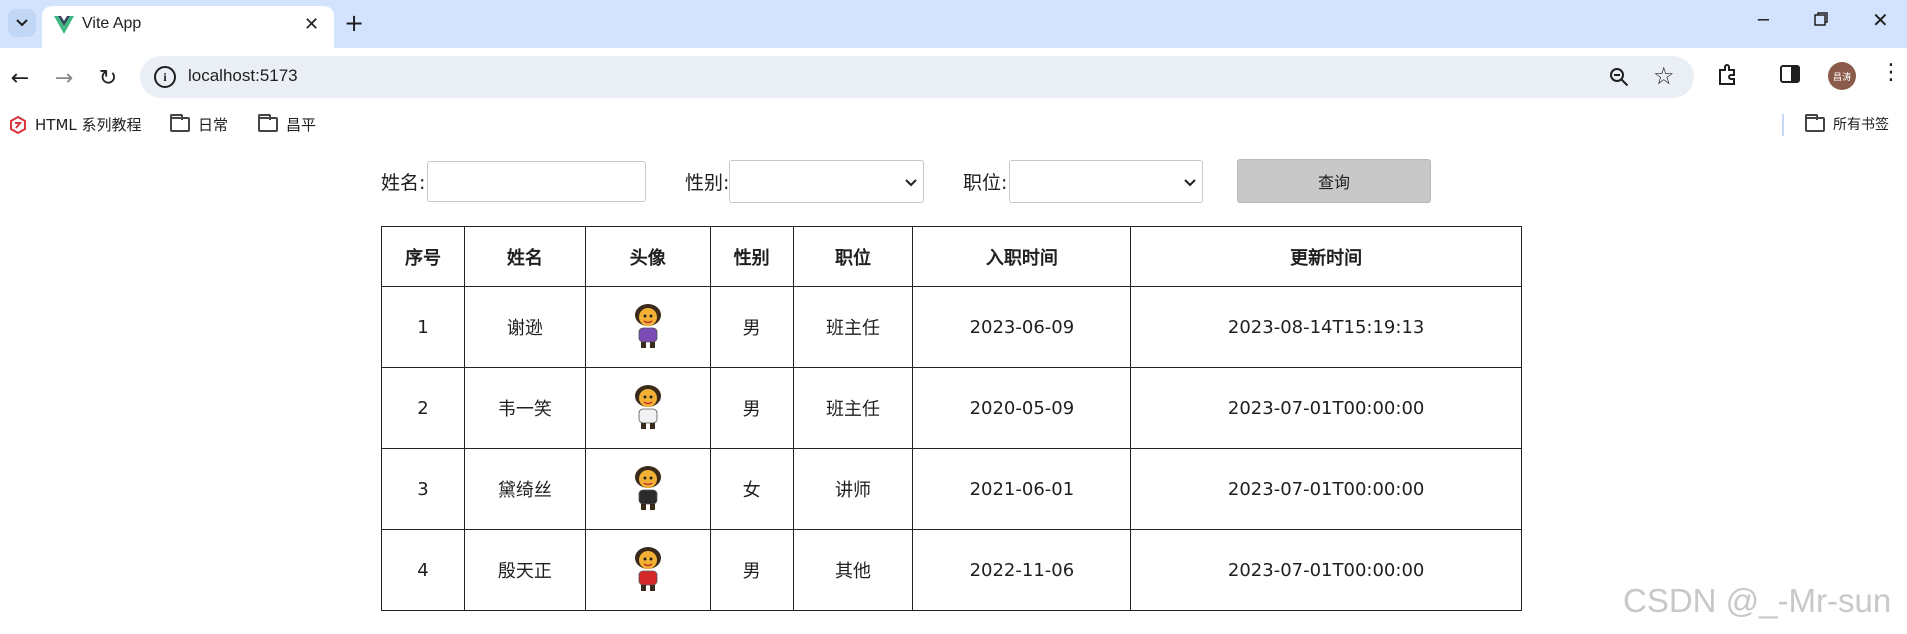  I want to click on vue-logo-icon, so click(64, 25).